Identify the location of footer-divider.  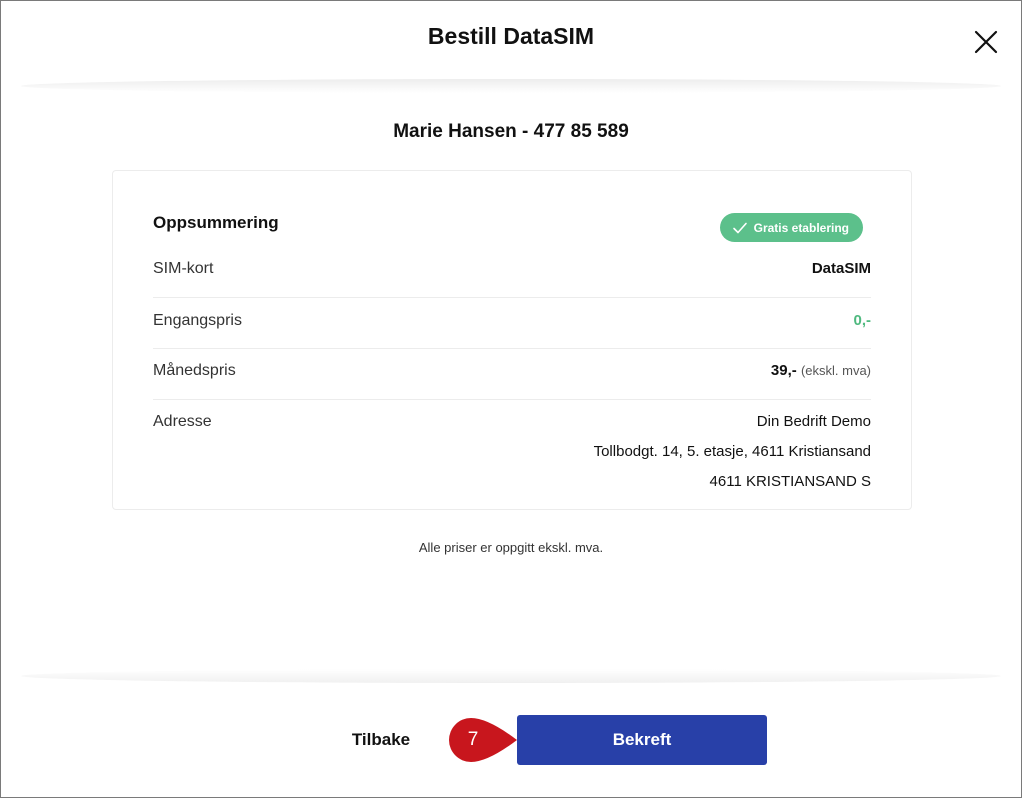
(511, 676).